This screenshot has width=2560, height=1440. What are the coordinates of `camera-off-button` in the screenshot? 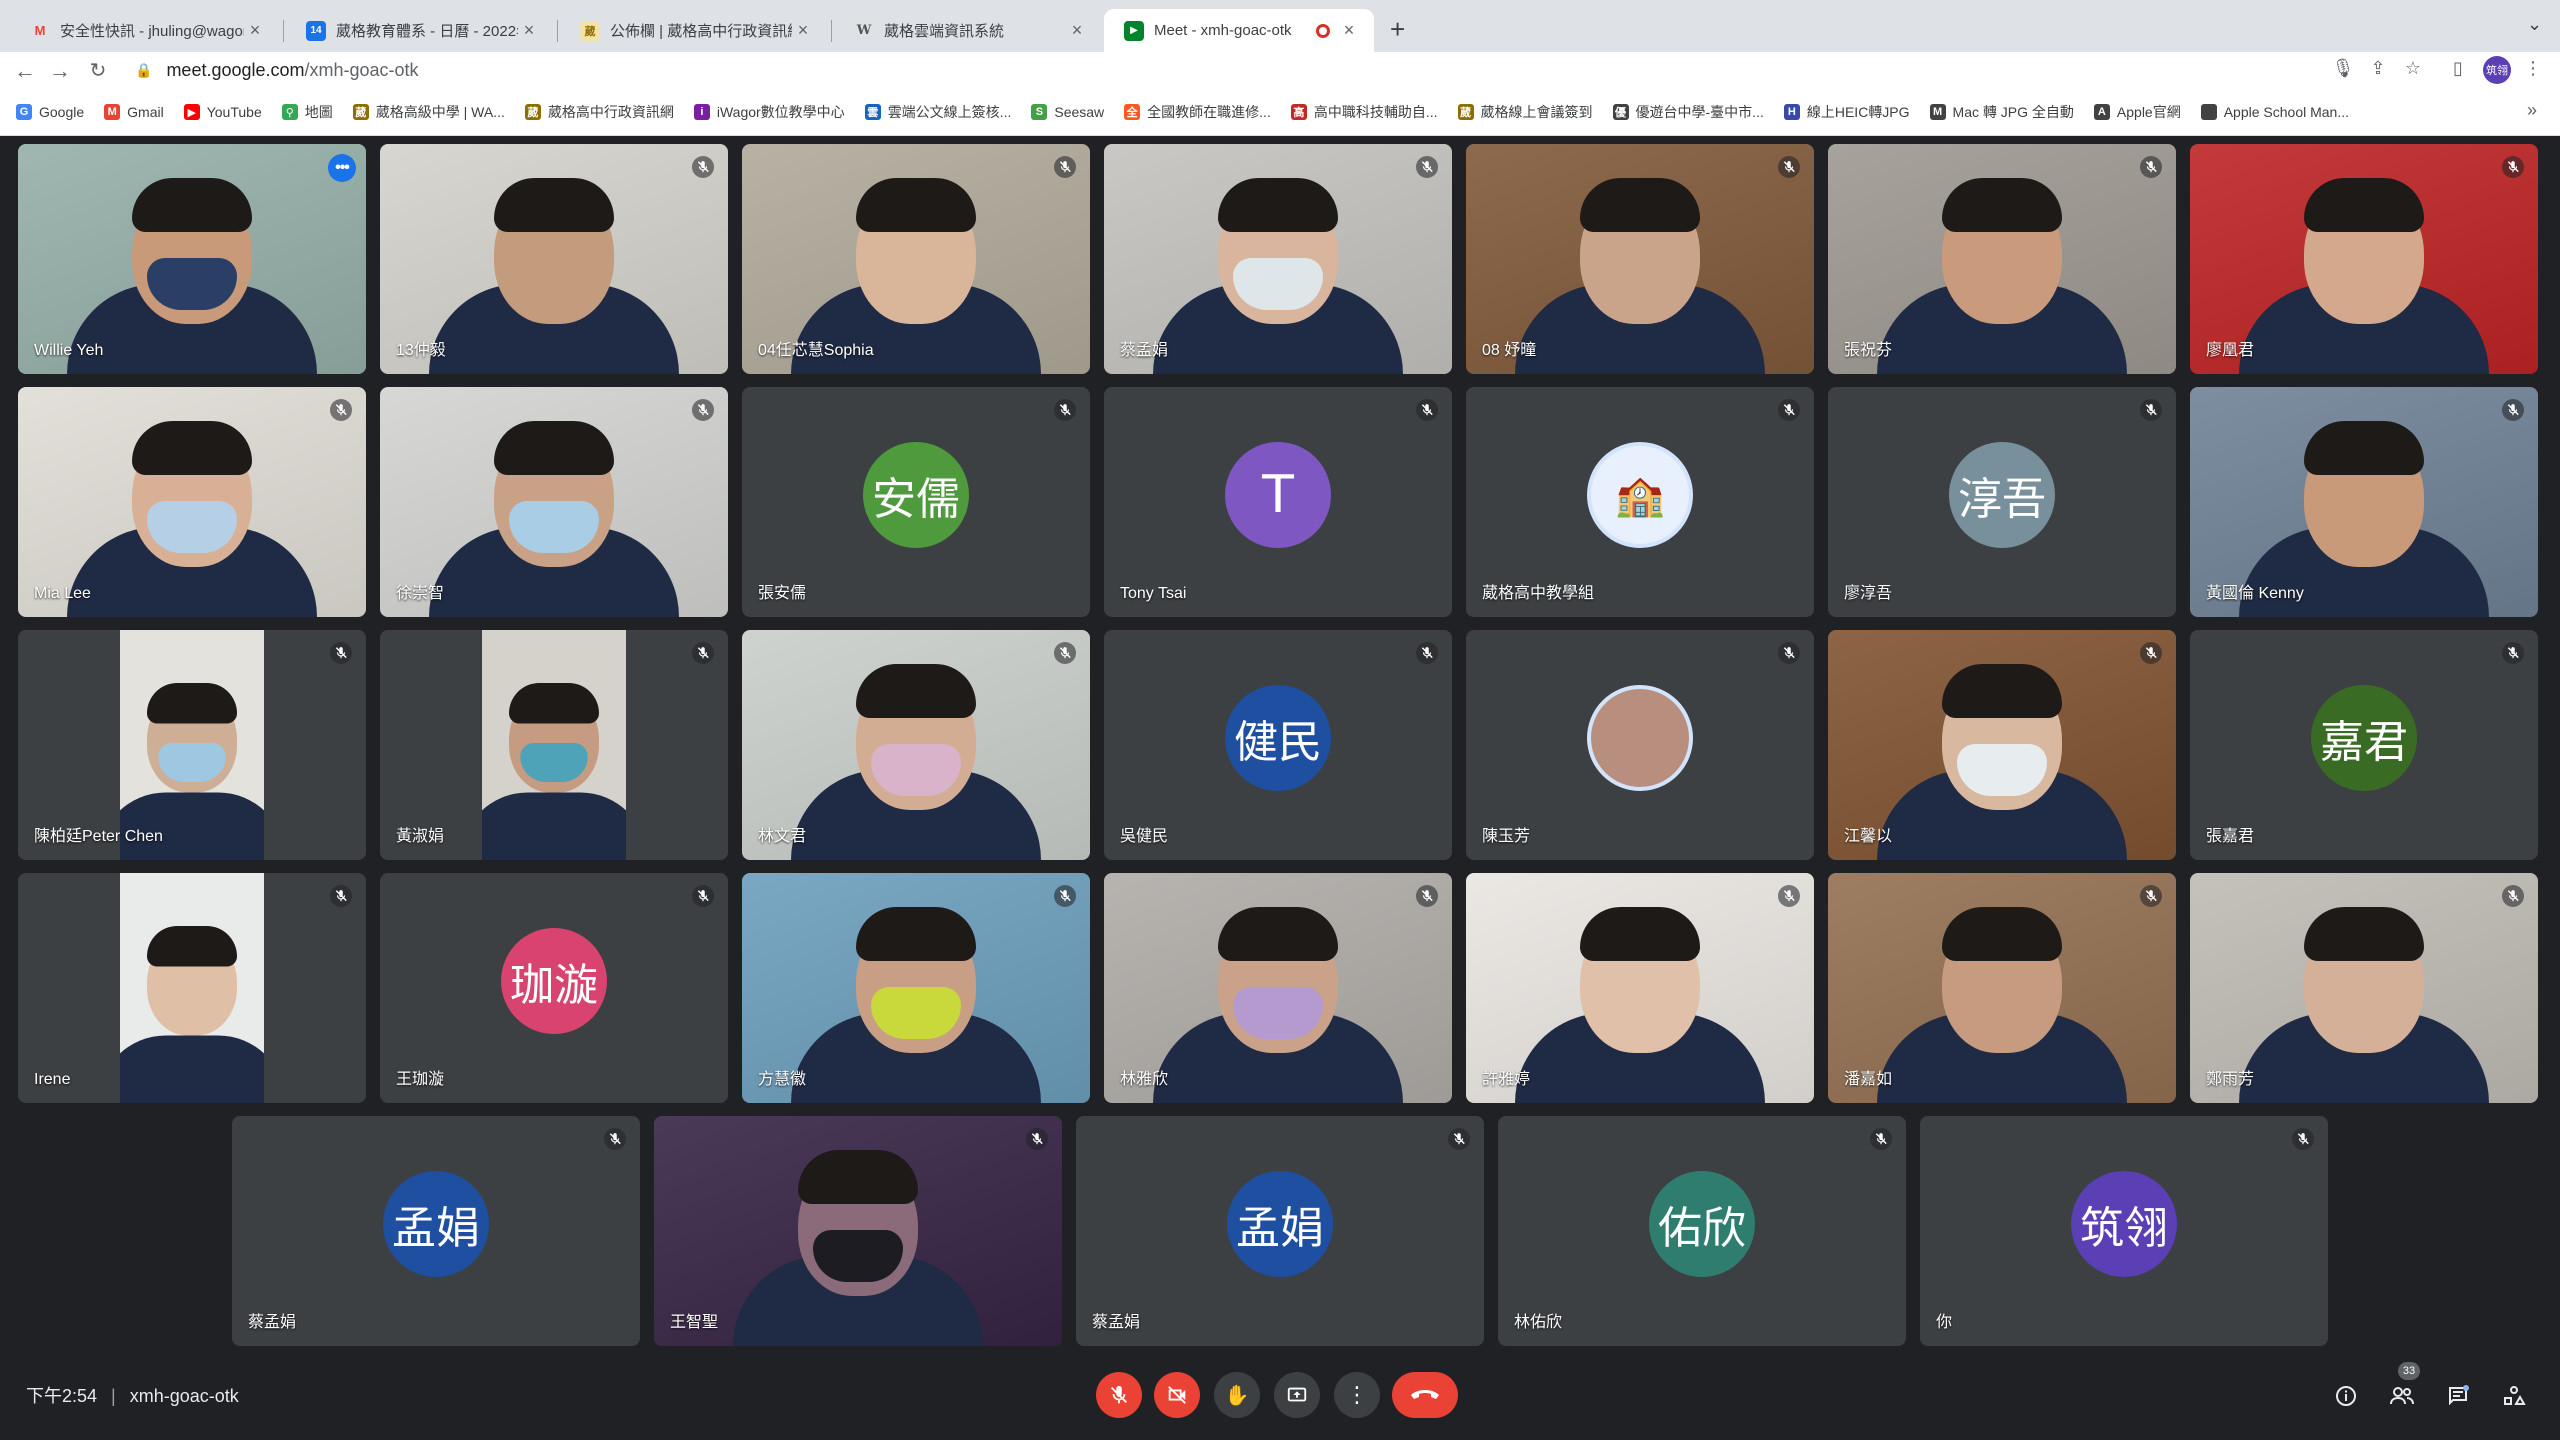 It's located at (1177, 1395).